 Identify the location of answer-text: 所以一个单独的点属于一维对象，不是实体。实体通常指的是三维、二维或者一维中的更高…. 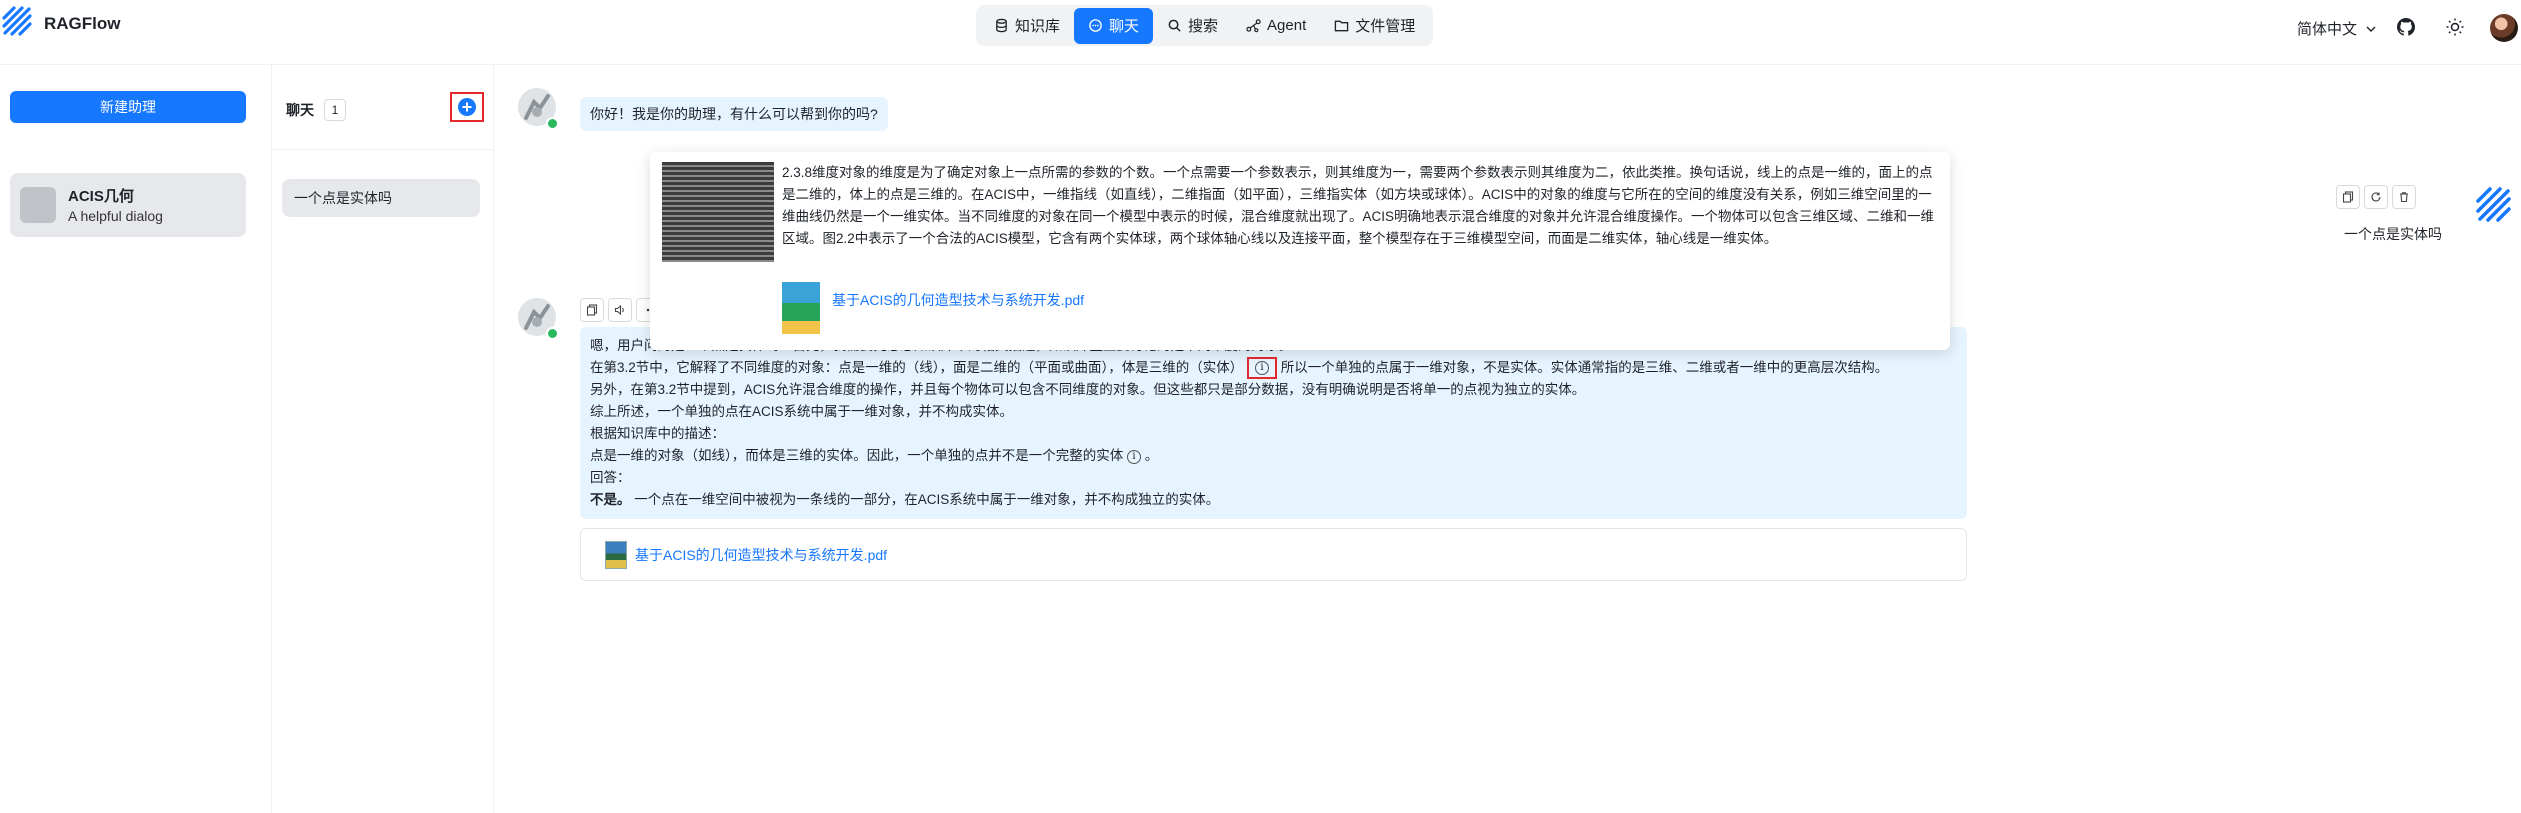
(1584, 367).